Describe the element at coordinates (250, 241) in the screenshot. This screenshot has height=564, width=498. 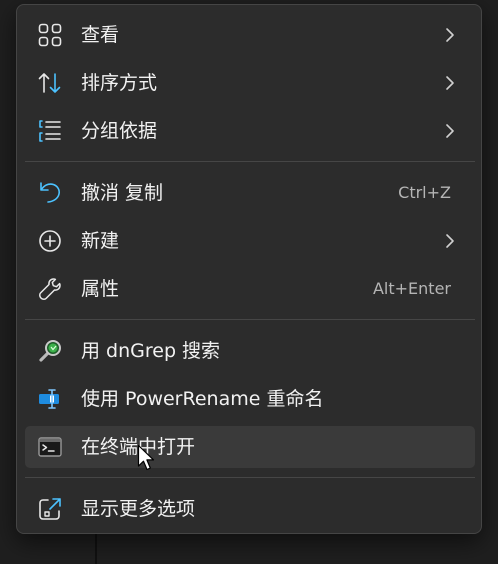
I see `menu-item-new: 新建` at that location.